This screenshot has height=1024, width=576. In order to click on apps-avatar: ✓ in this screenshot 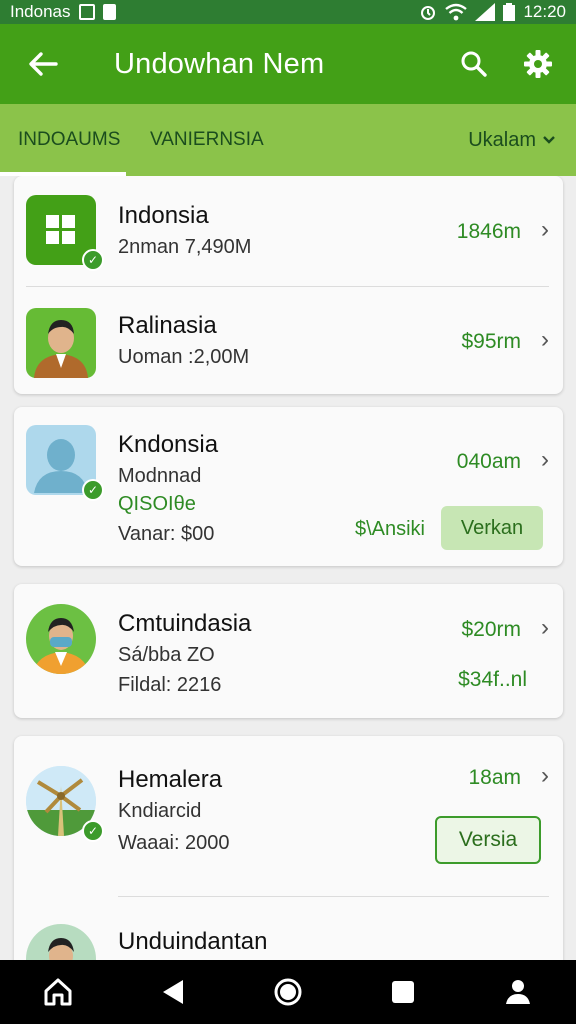, I will do `click(65, 233)`.